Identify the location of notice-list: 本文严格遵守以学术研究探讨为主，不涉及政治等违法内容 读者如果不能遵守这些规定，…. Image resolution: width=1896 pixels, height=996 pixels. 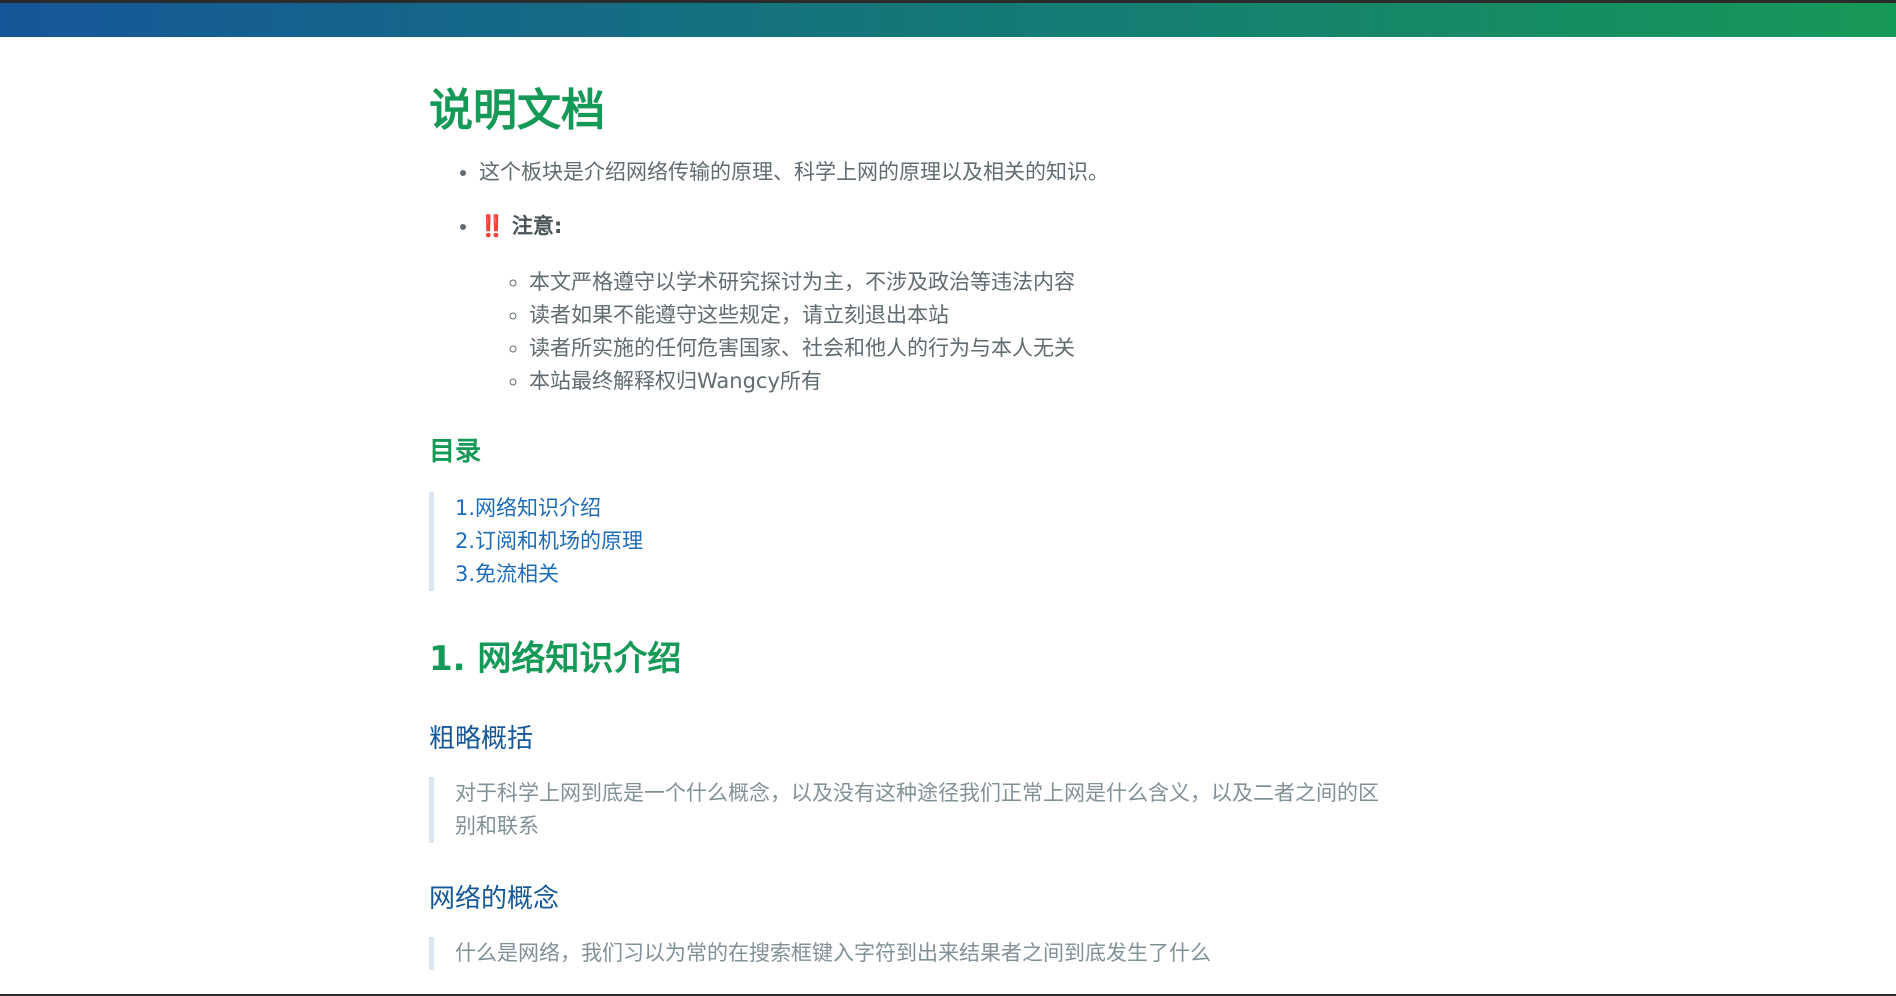
(934, 332).